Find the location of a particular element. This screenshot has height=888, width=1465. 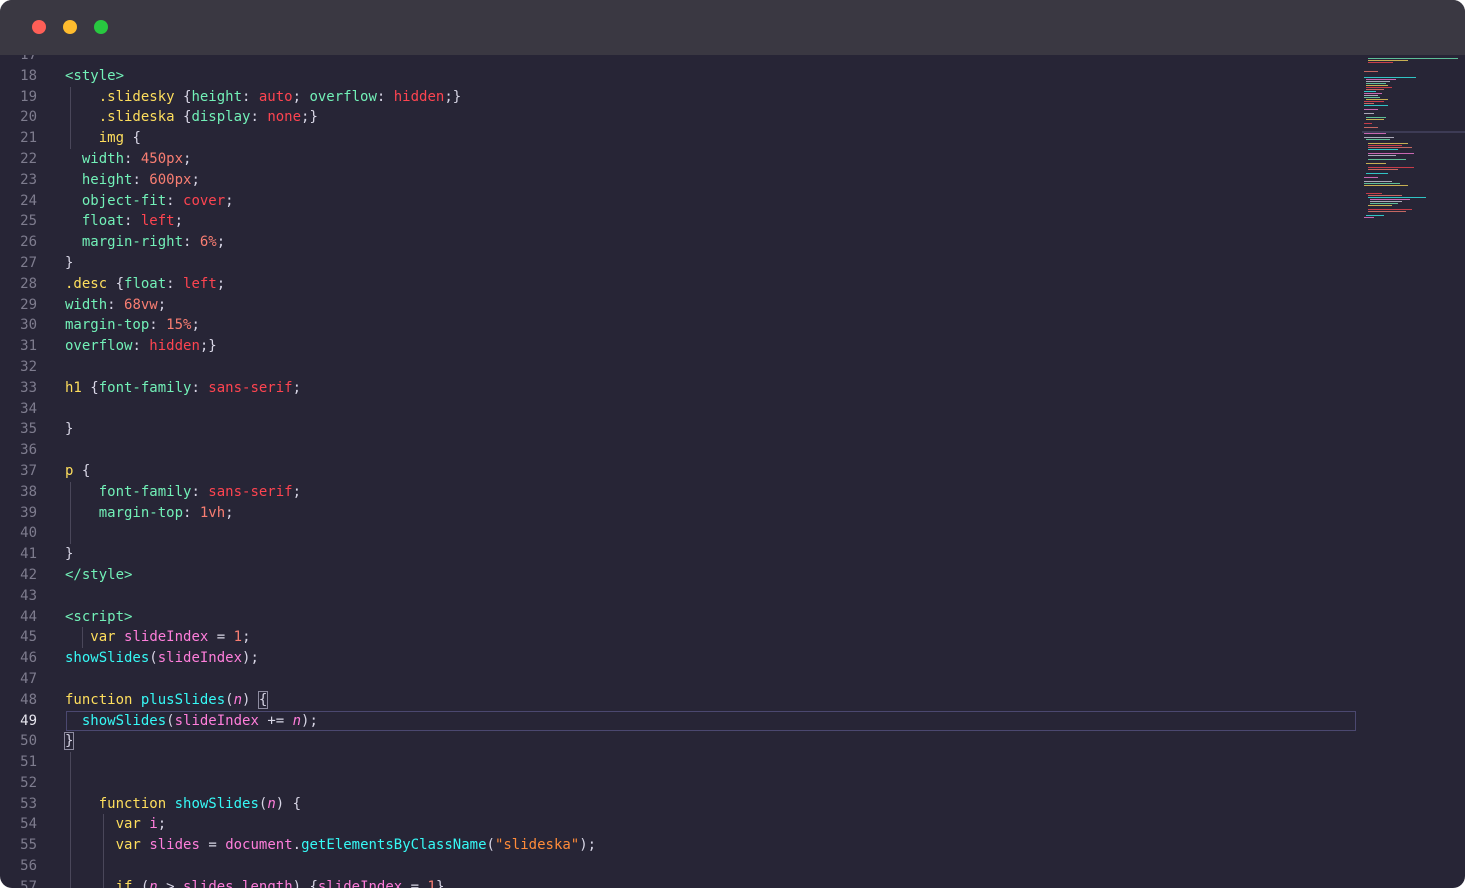

code-token: object-fit is located at coordinates (124, 200).